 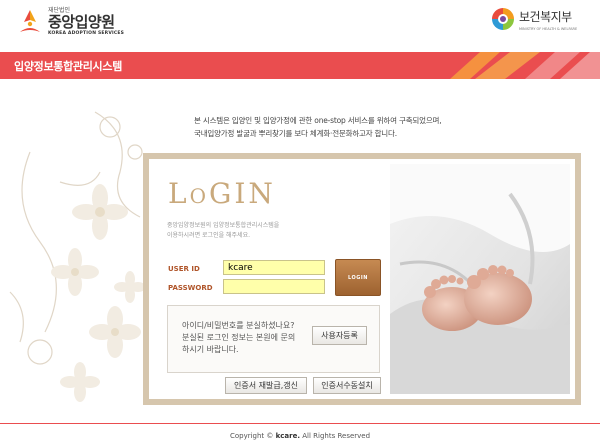 What do you see at coordinates (274, 267) in the screenshot?
I see `user-id-input` at bounding box center [274, 267].